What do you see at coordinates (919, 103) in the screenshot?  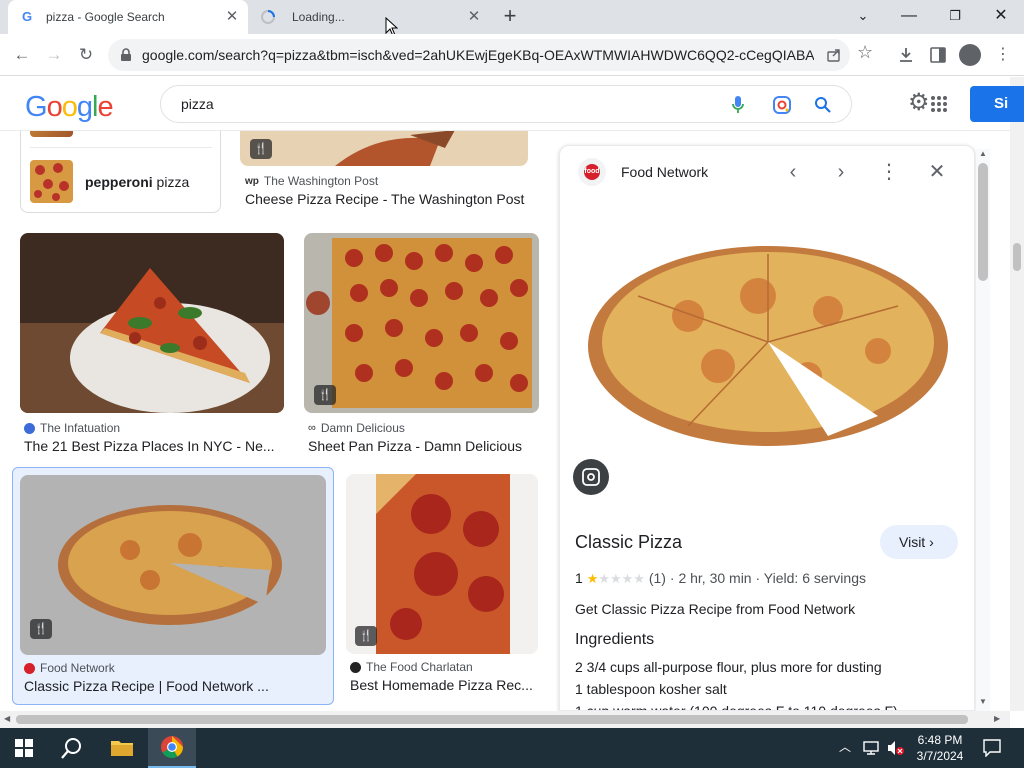 I see `settings-gear-icon: ⚙` at bounding box center [919, 103].